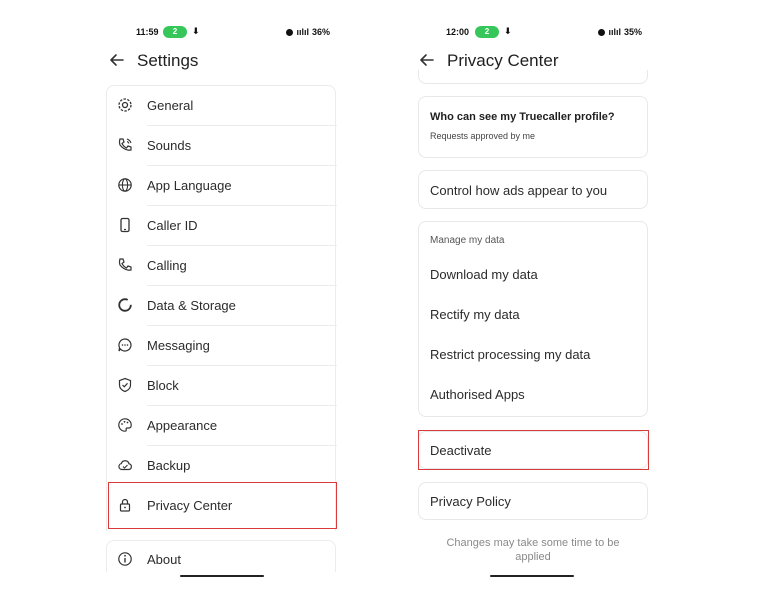 Image resolution: width=768 pixels, height=600 pixels. I want to click on privacy-policy-label: Privacy Policy, so click(470, 501).